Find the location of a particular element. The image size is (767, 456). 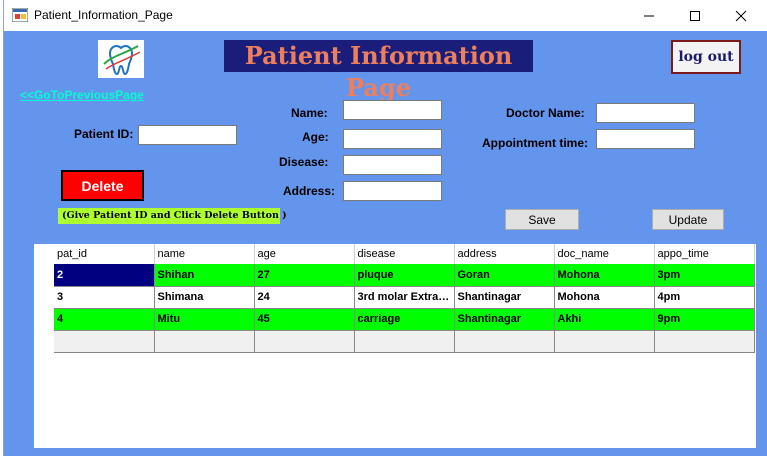

minimize-icon is located at coordinates (649, 15).